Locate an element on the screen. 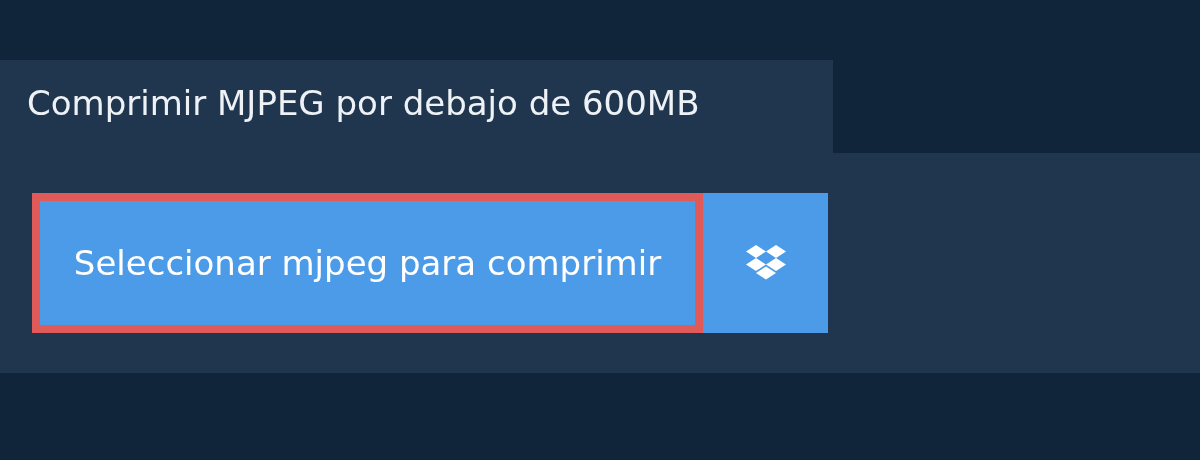 The width and height of the screenshot is (1200, 460). page-title: Comprimir MJPEG por debajo de 600MB is located at coordinates (416, 106).